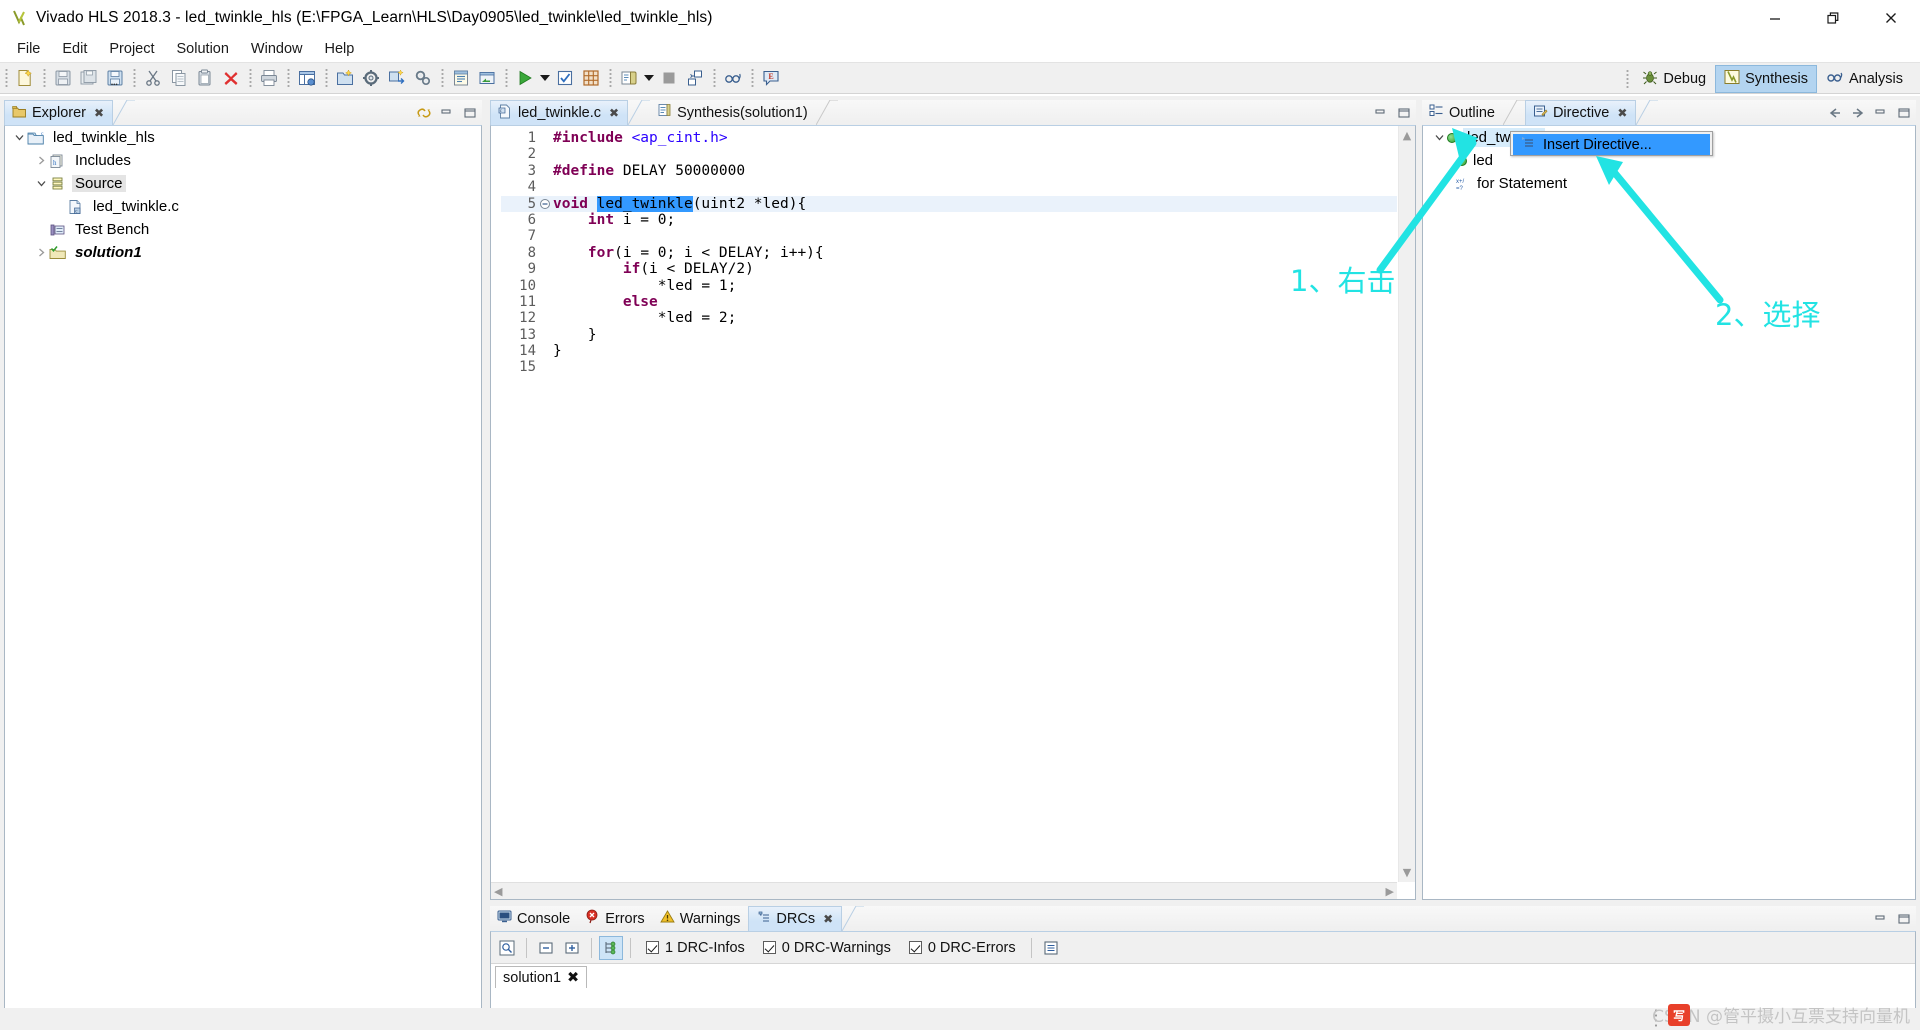 This screenshot has width=1920, height=1030. I want to click on new-project-icon, so click(307, 78).